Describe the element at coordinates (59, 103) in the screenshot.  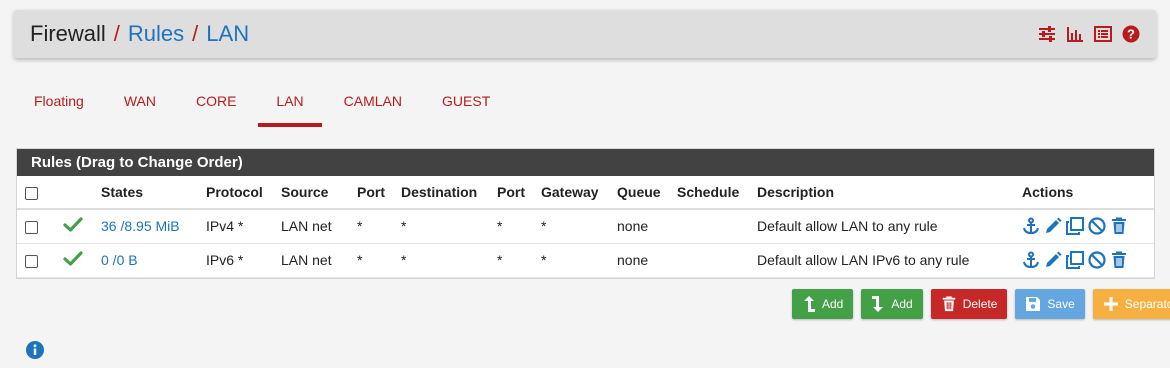
I see `tab-floating: Floating` at that location.